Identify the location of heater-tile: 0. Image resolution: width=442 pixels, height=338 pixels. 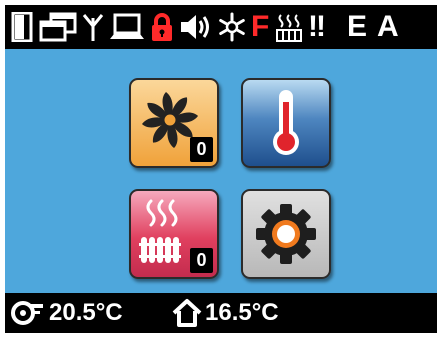
(174, 234).